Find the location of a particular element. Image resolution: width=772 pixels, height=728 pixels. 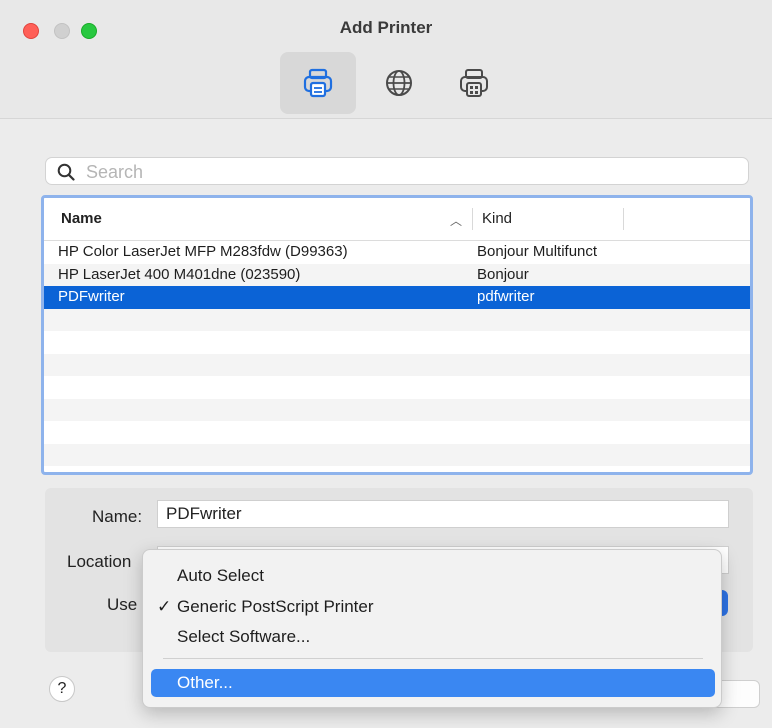

toolbar-default-printers-button is located at coordinates (318, 83).